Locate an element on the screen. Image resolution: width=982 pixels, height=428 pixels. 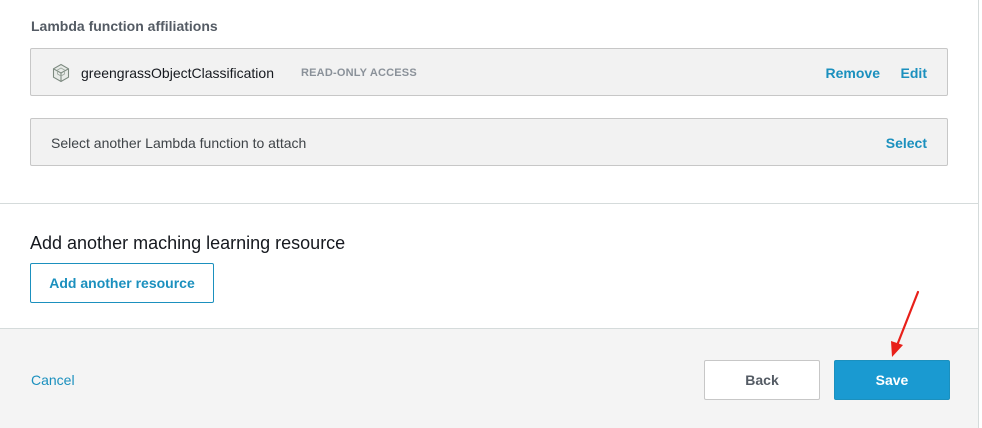
add-another-resource-button: Add another resource is located at coordinates (122, 283).